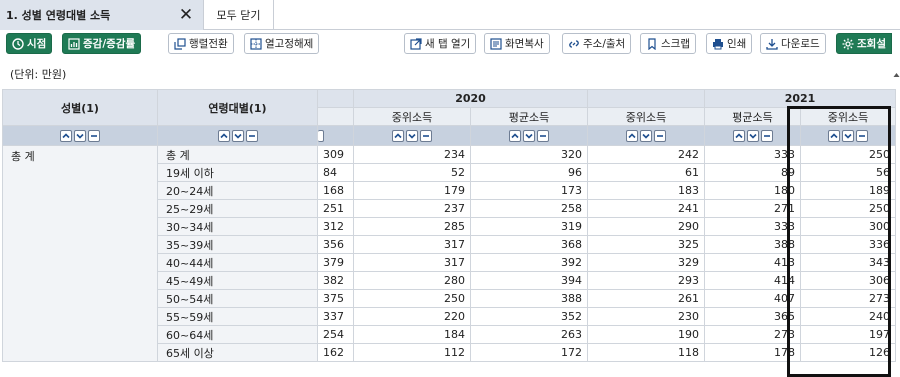 Image resolution: width=900 pixels, height=377 pixels. What do you see at coordinates (646, 154) in the screenshot?
I see `table-cell: 242` at bounding box center [646, 154].